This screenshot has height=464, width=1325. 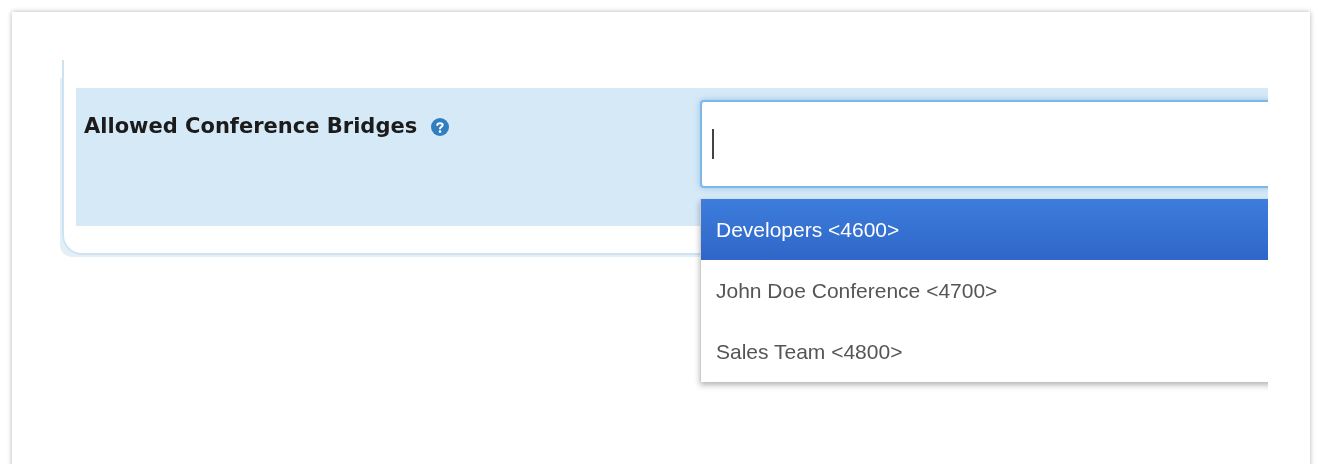 I want to click on suggestion-item: Sales Team <4800>, so click(x=984, y=351).